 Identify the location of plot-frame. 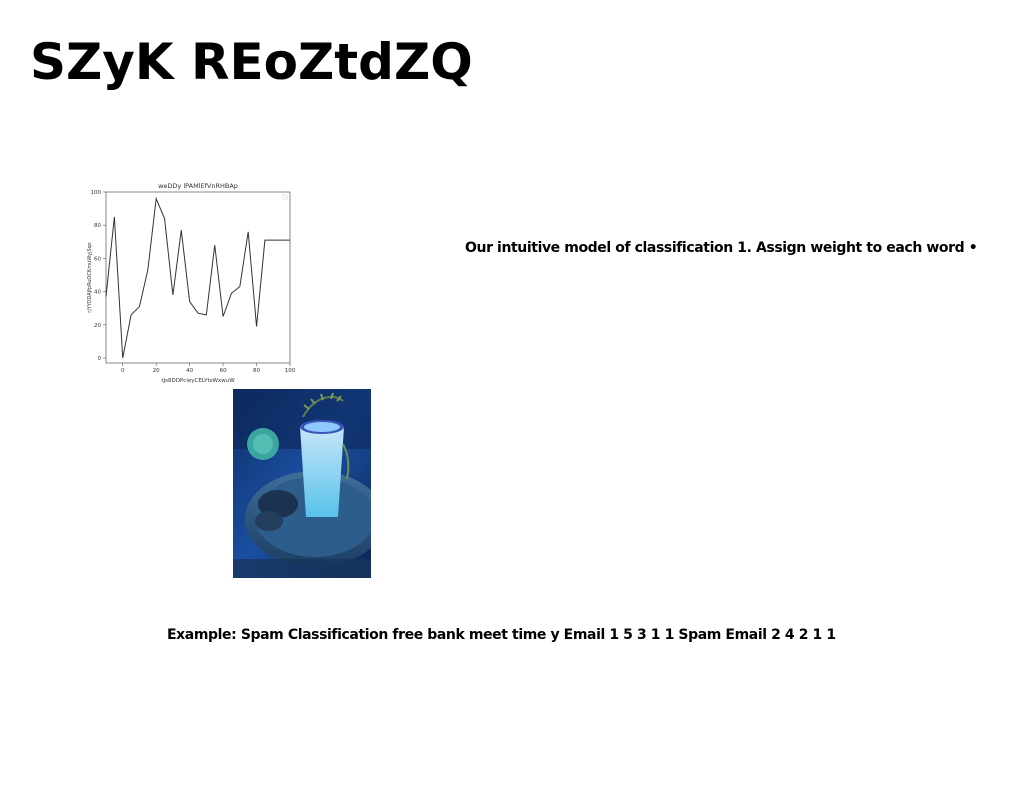
(198, 277).